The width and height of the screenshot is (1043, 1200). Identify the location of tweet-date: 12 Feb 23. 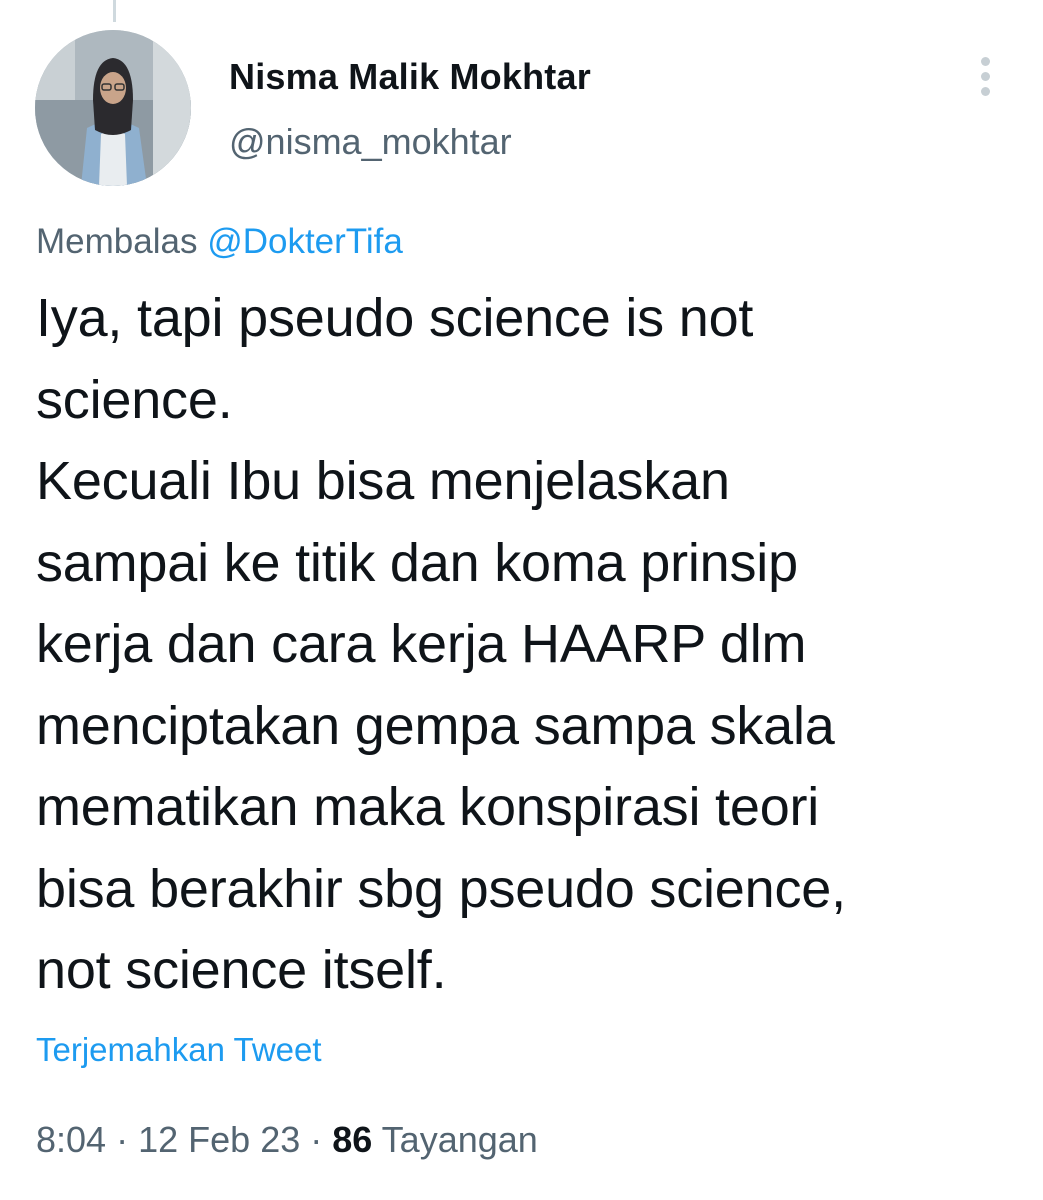
(219, 1139).